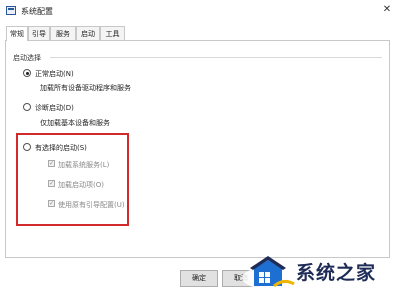 This screenshot has width=400, height=298. I want to click on selective-startup-highlight-box, so click(72, 179).